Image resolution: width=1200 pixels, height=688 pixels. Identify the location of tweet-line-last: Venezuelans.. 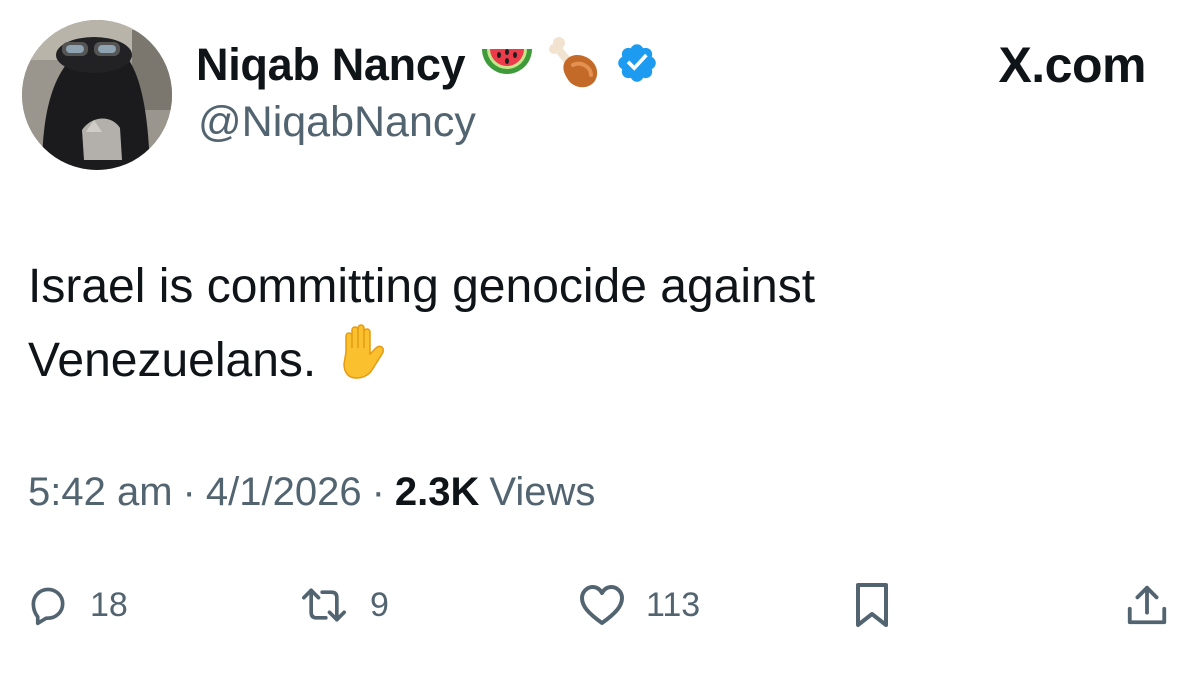
(578, 361).